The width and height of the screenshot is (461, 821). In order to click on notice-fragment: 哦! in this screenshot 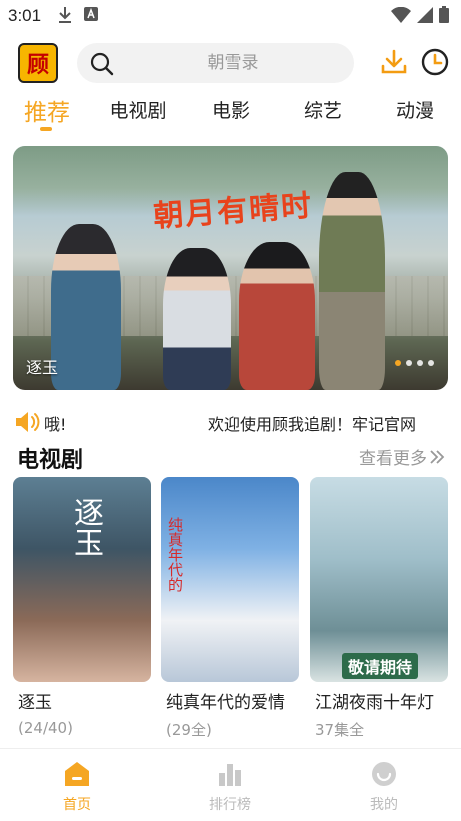, I will do `click(55, 424)`.